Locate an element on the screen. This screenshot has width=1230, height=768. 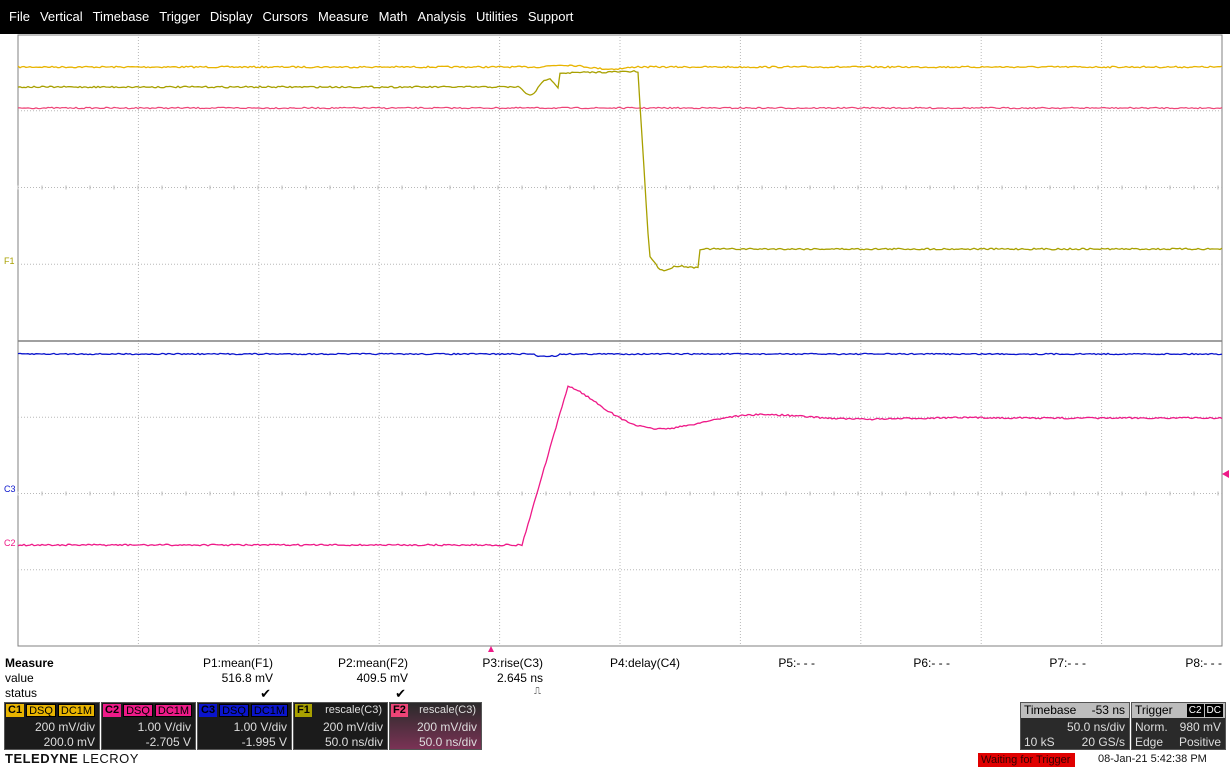
menu-timebase: Timebase is located at coordinates (121, 17).